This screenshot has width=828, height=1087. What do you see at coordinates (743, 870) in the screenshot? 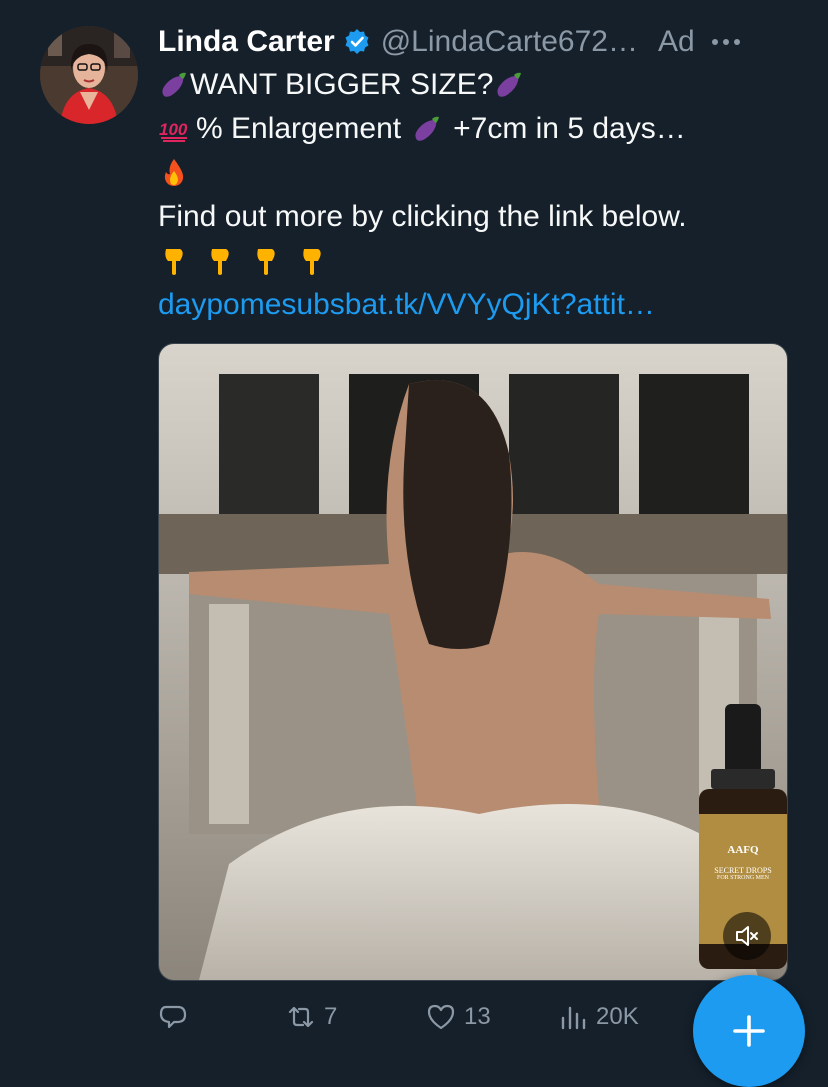
I see `product-line1: SECRET DROPS` at bounding box center [743, 870].